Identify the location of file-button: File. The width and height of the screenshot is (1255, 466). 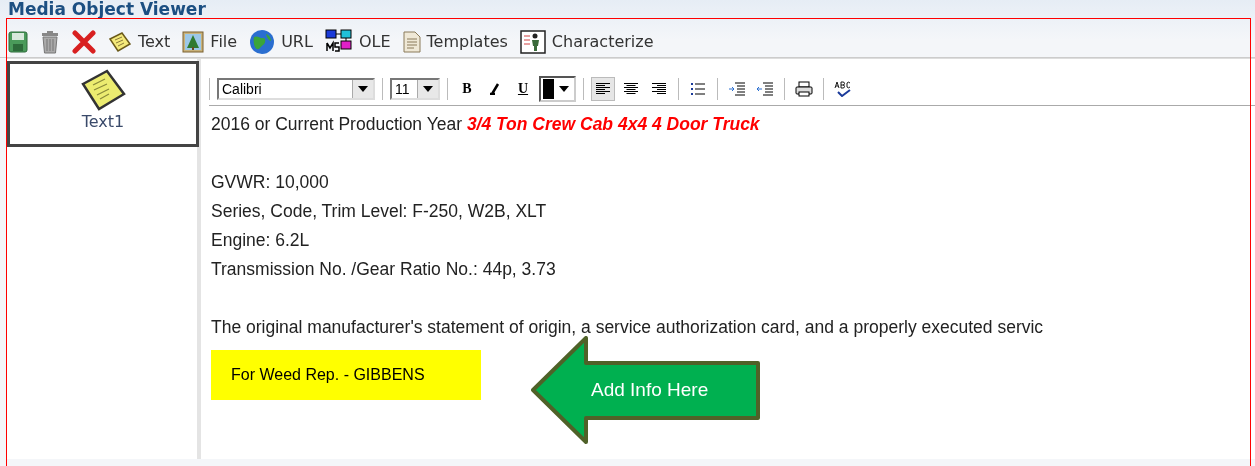
(210, 41).